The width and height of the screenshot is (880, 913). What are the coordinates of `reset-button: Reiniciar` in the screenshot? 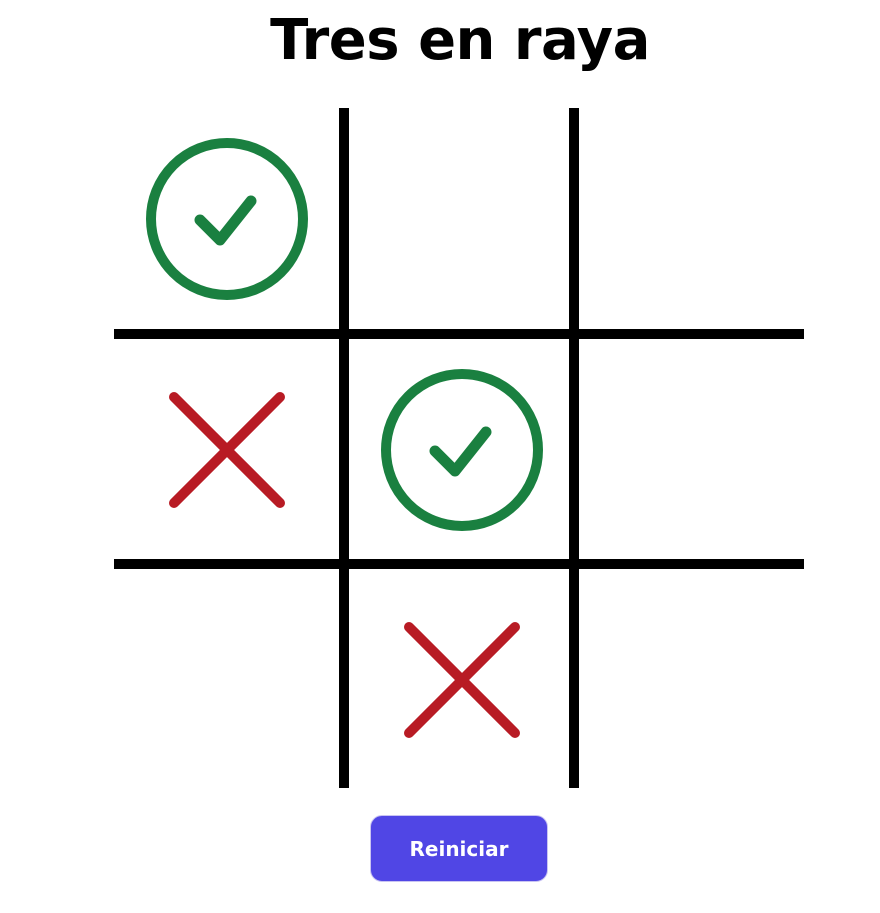 It's located at (459, 848).